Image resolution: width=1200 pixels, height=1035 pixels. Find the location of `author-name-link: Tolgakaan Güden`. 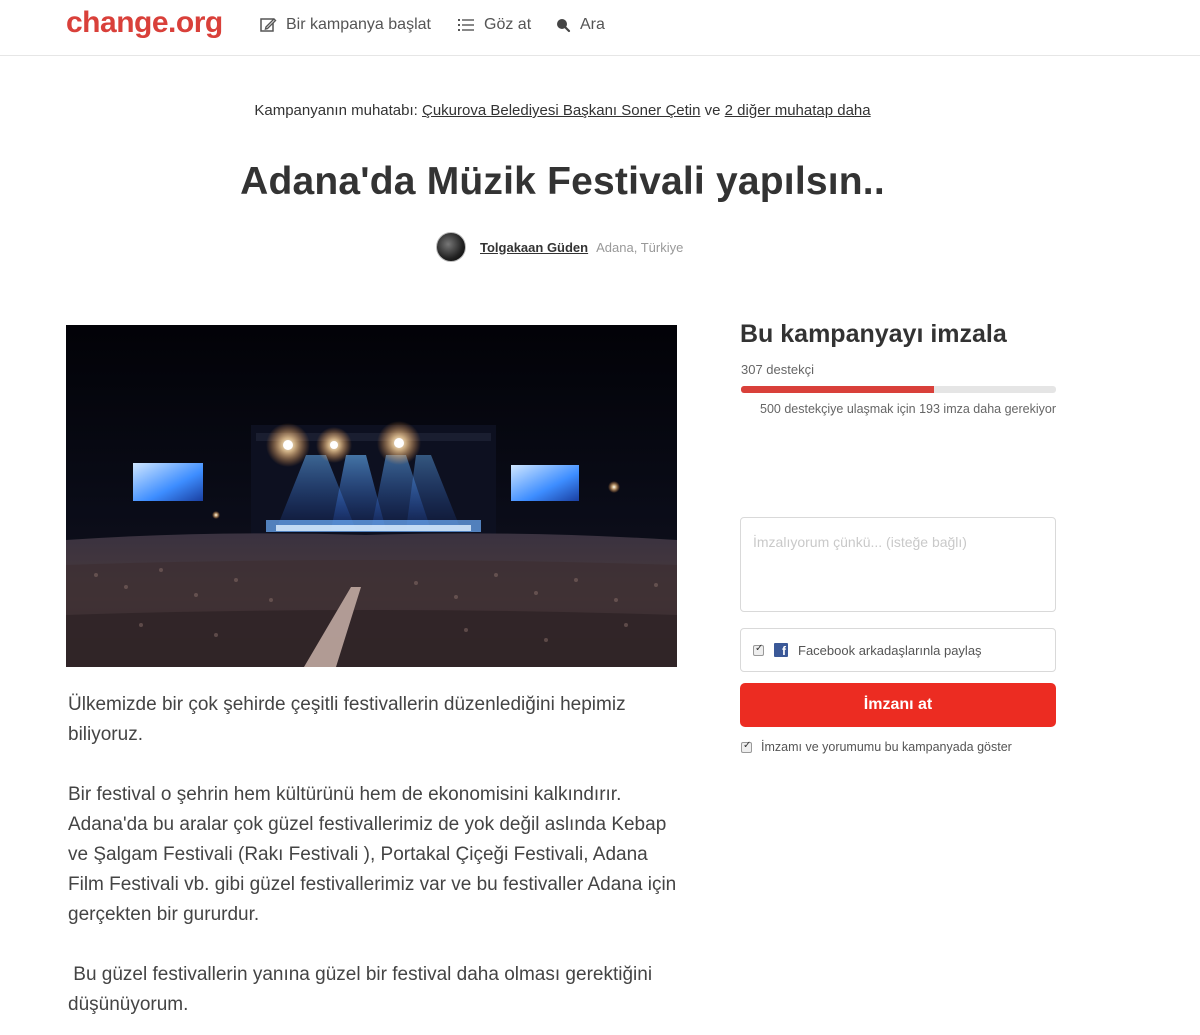

author-name-link: Tolgakaan Güden is located at coordinates (534, 247).